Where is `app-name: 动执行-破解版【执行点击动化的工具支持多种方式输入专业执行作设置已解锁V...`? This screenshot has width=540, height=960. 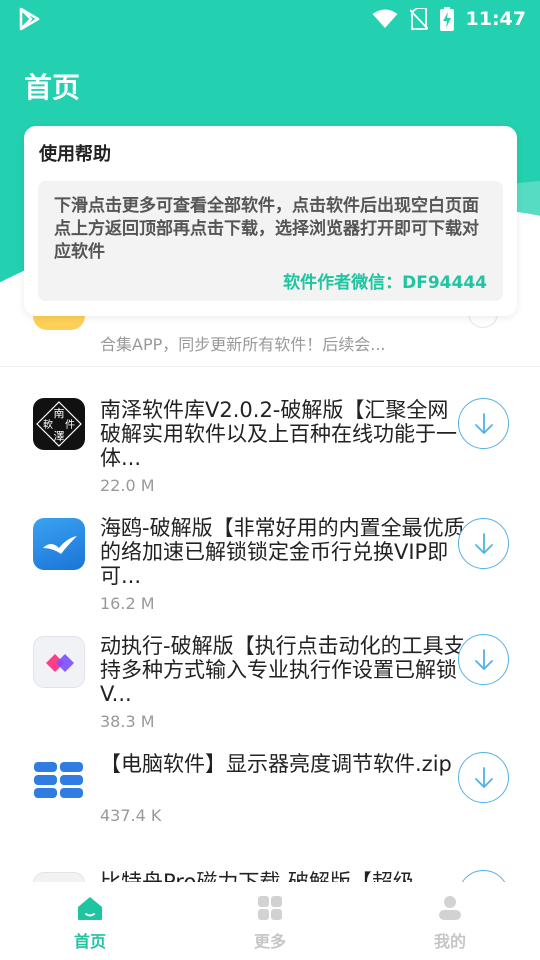
app-name: 动执行-破解版【执行点击动化的工具支持多种方式输入专业执行作设置已解锁V... is located at coordinates (282, 670).